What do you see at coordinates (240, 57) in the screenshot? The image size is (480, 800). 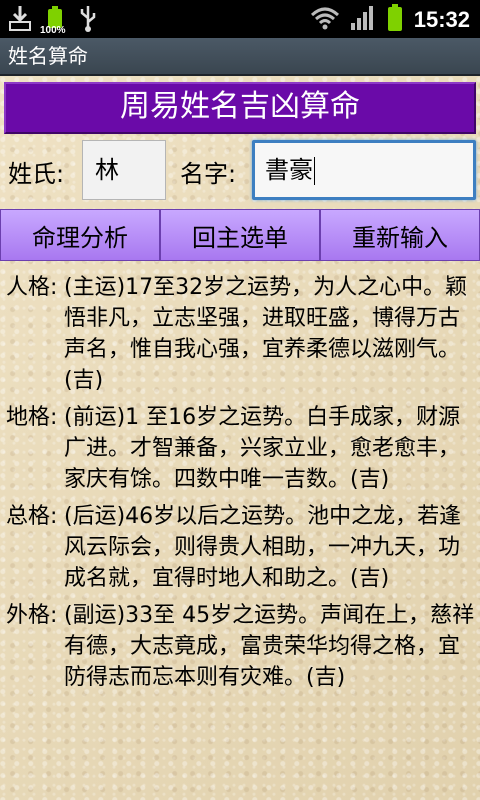 I see `window-title: 姓名算命` at bounding box center [240, 57].